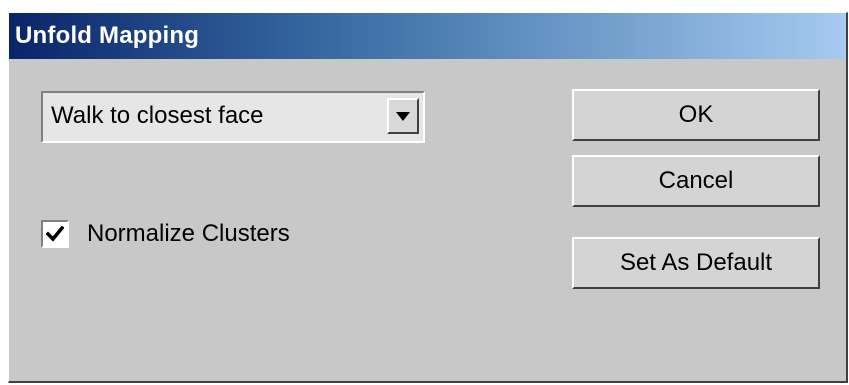 The width and height of the screenshot is (849, 385). I want to click on normalize-clusters-option: Normalize Clusters, so click(165, 234).